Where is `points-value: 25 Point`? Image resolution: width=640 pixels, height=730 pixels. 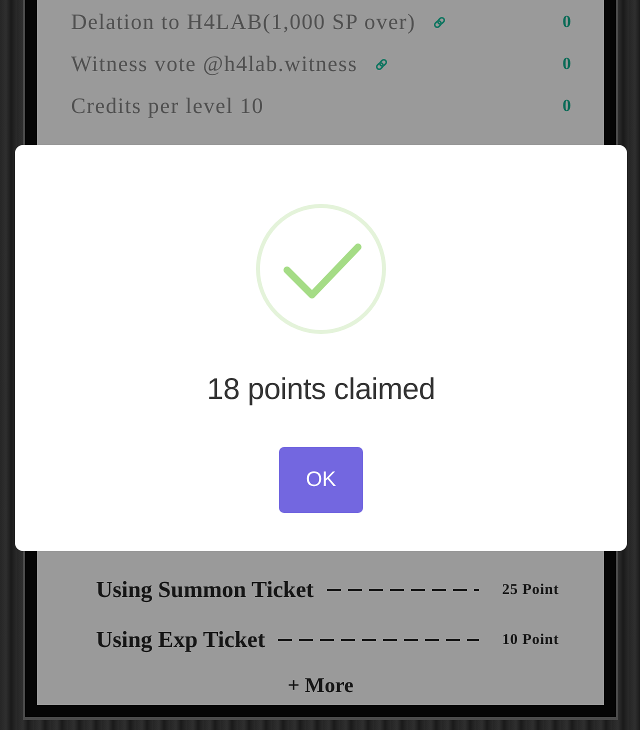 points-value: 25 Point is located at coordinates (530, 590).